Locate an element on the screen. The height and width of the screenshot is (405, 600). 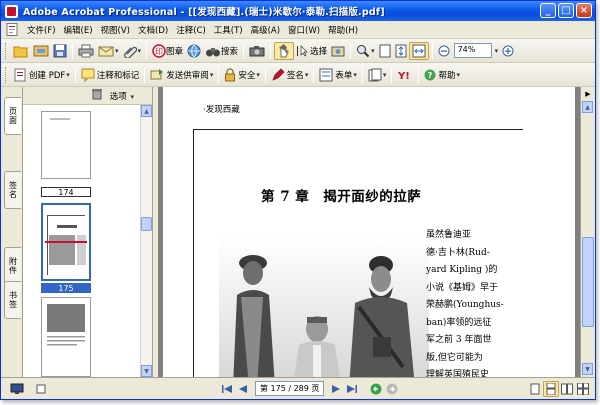
snapshot-tool-button is located at coordinates (338, 51).